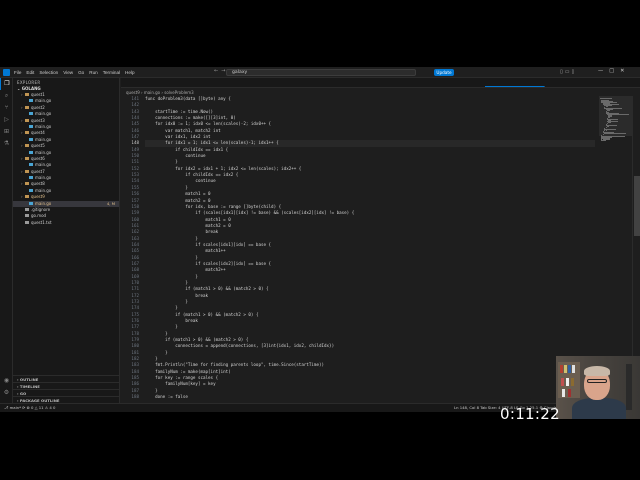 The image size is (640, 480). Describe the element at coordinates (66, 399) in the screenshot. I see `package-outline-pane: › PACKAGE OUTLINE` at that location.